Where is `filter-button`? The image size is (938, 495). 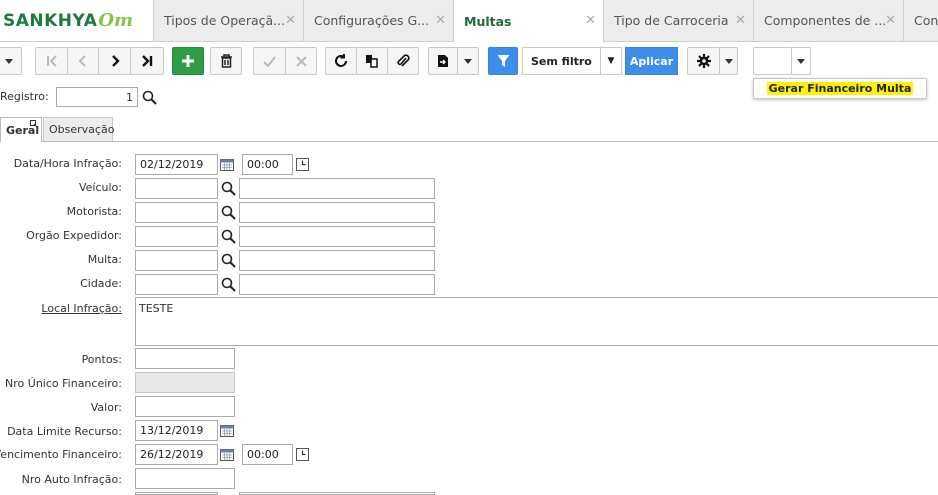
filter-button is located at coordinates (503, 61).